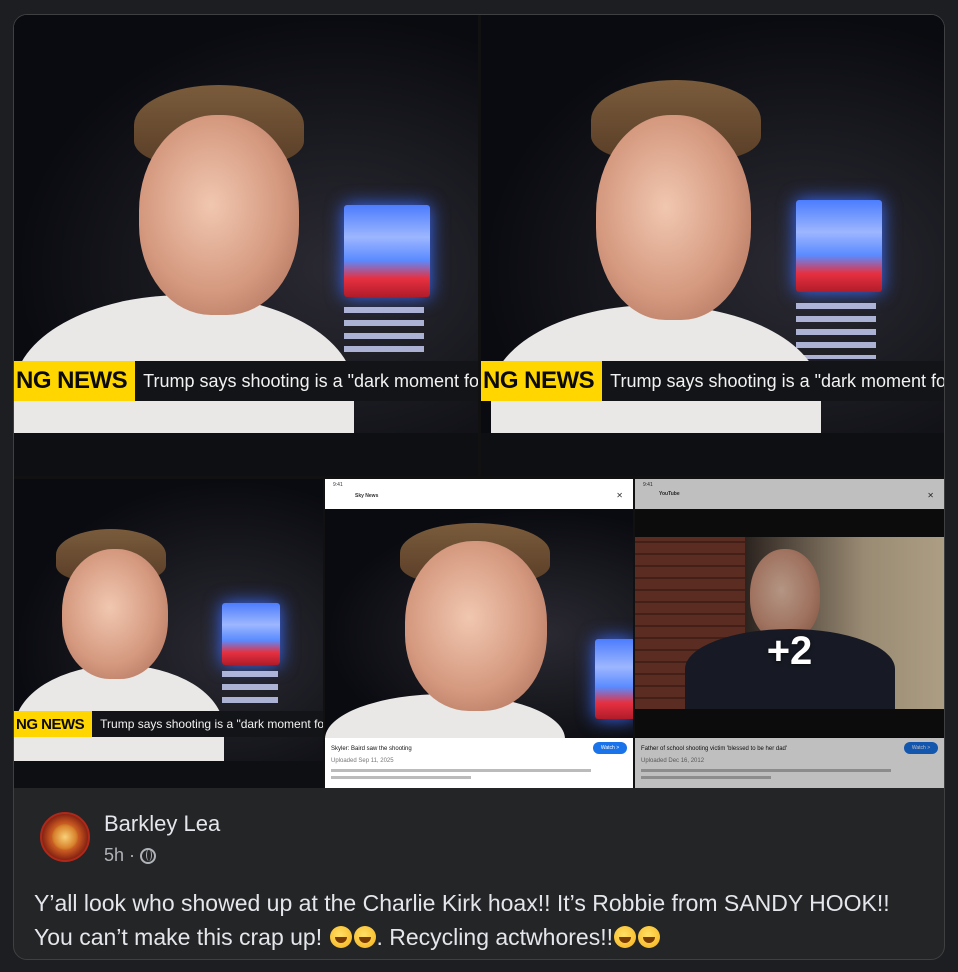  I want to click on app-name: Sky News, so click(367, 496).